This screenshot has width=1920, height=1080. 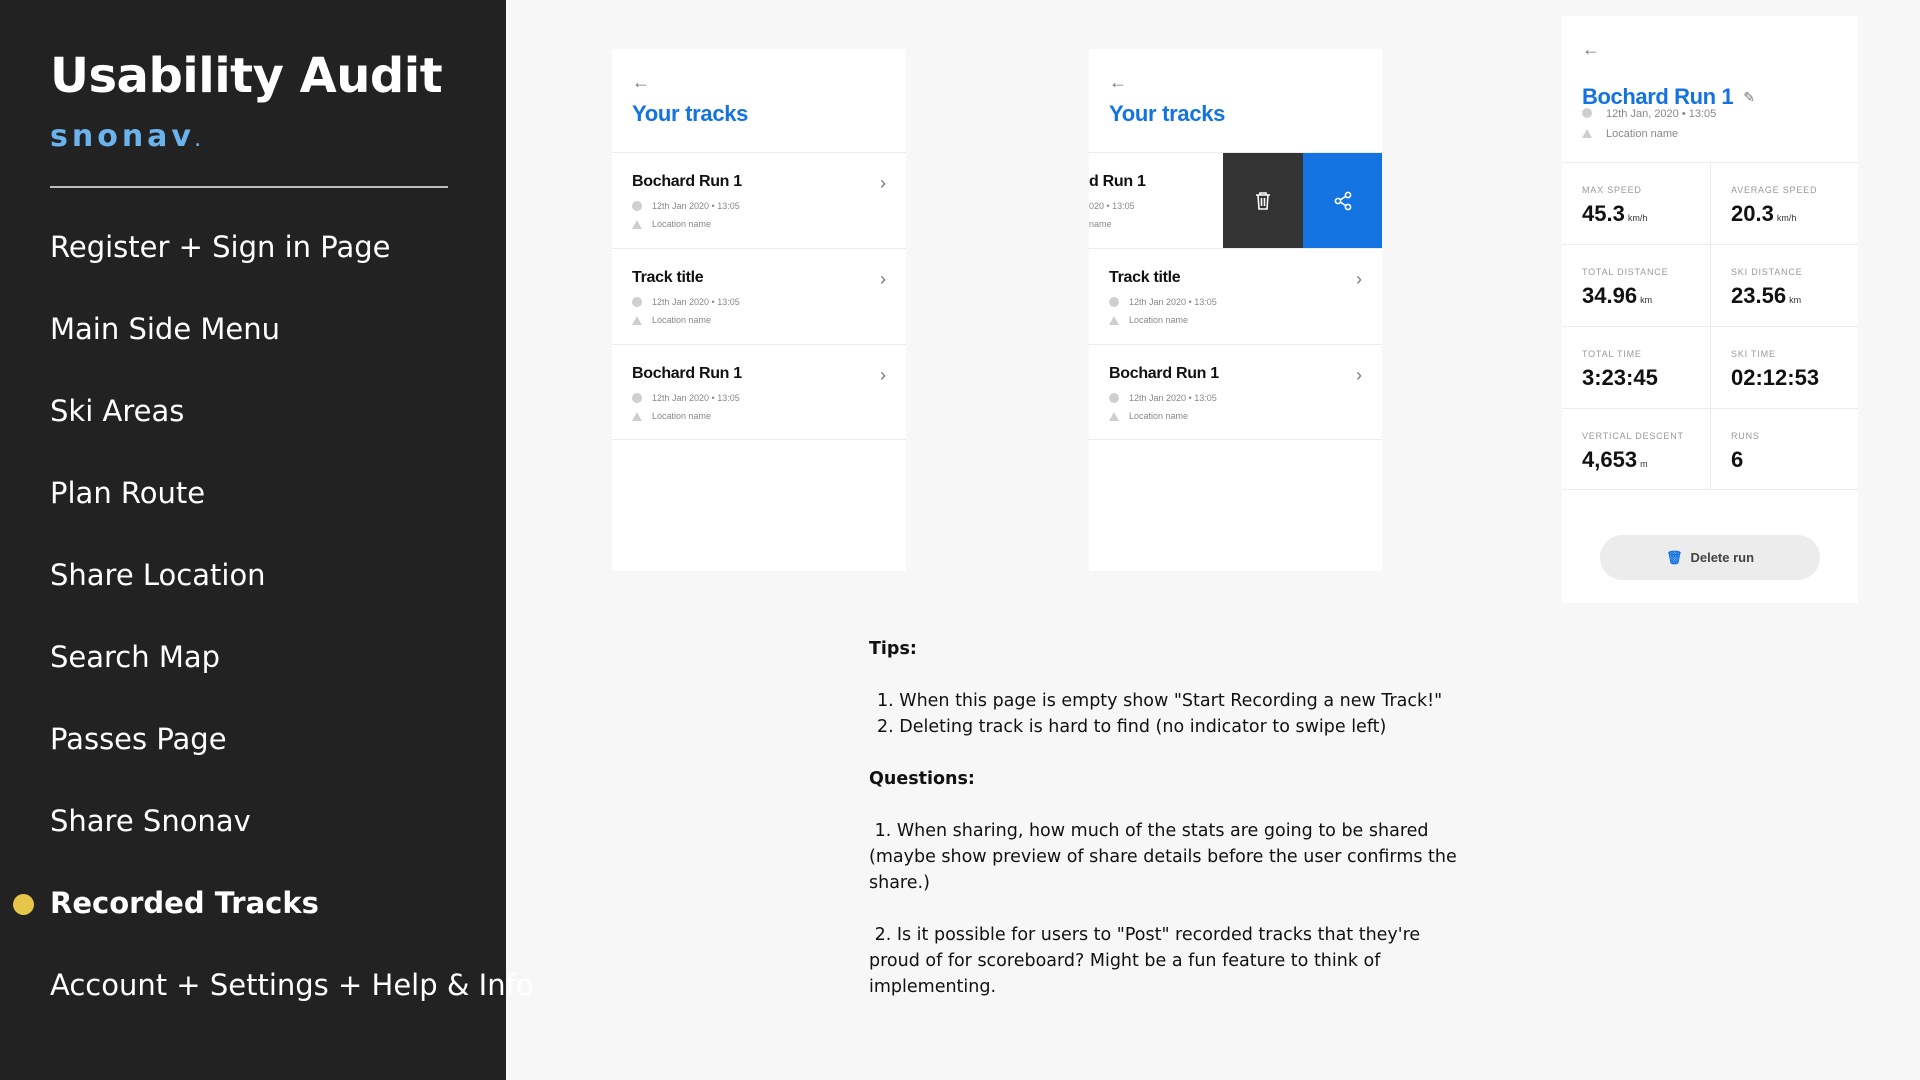 I want to click on sidebar-item-recorded-tracks: Recorded Tracks, so click(x=184, y=903).